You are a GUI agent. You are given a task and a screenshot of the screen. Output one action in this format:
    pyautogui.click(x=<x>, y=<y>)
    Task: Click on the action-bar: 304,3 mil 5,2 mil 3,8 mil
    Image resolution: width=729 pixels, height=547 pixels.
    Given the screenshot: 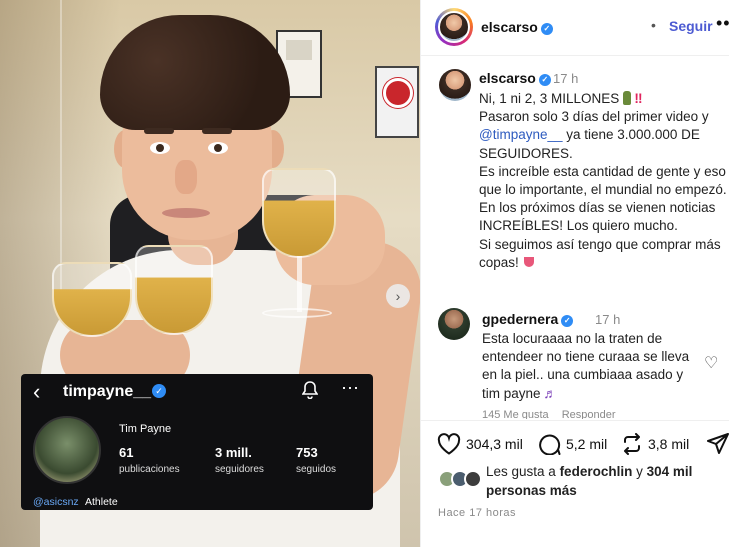 What is the action you would take?
    pyautogui.click(x=575, y=442)
    